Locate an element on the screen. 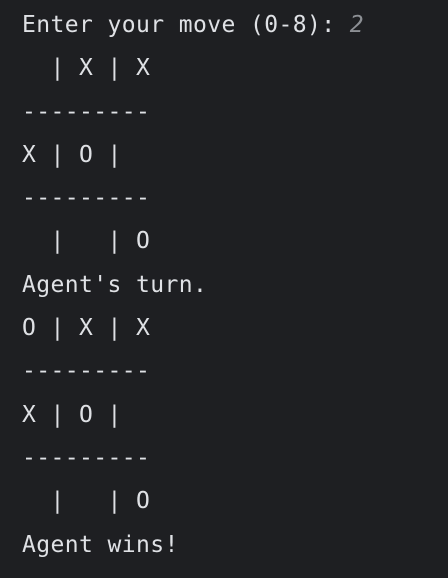 The width and height of the screenshot is (448, 578). board-row-1: | X | X is located at coordinates (86, 68).